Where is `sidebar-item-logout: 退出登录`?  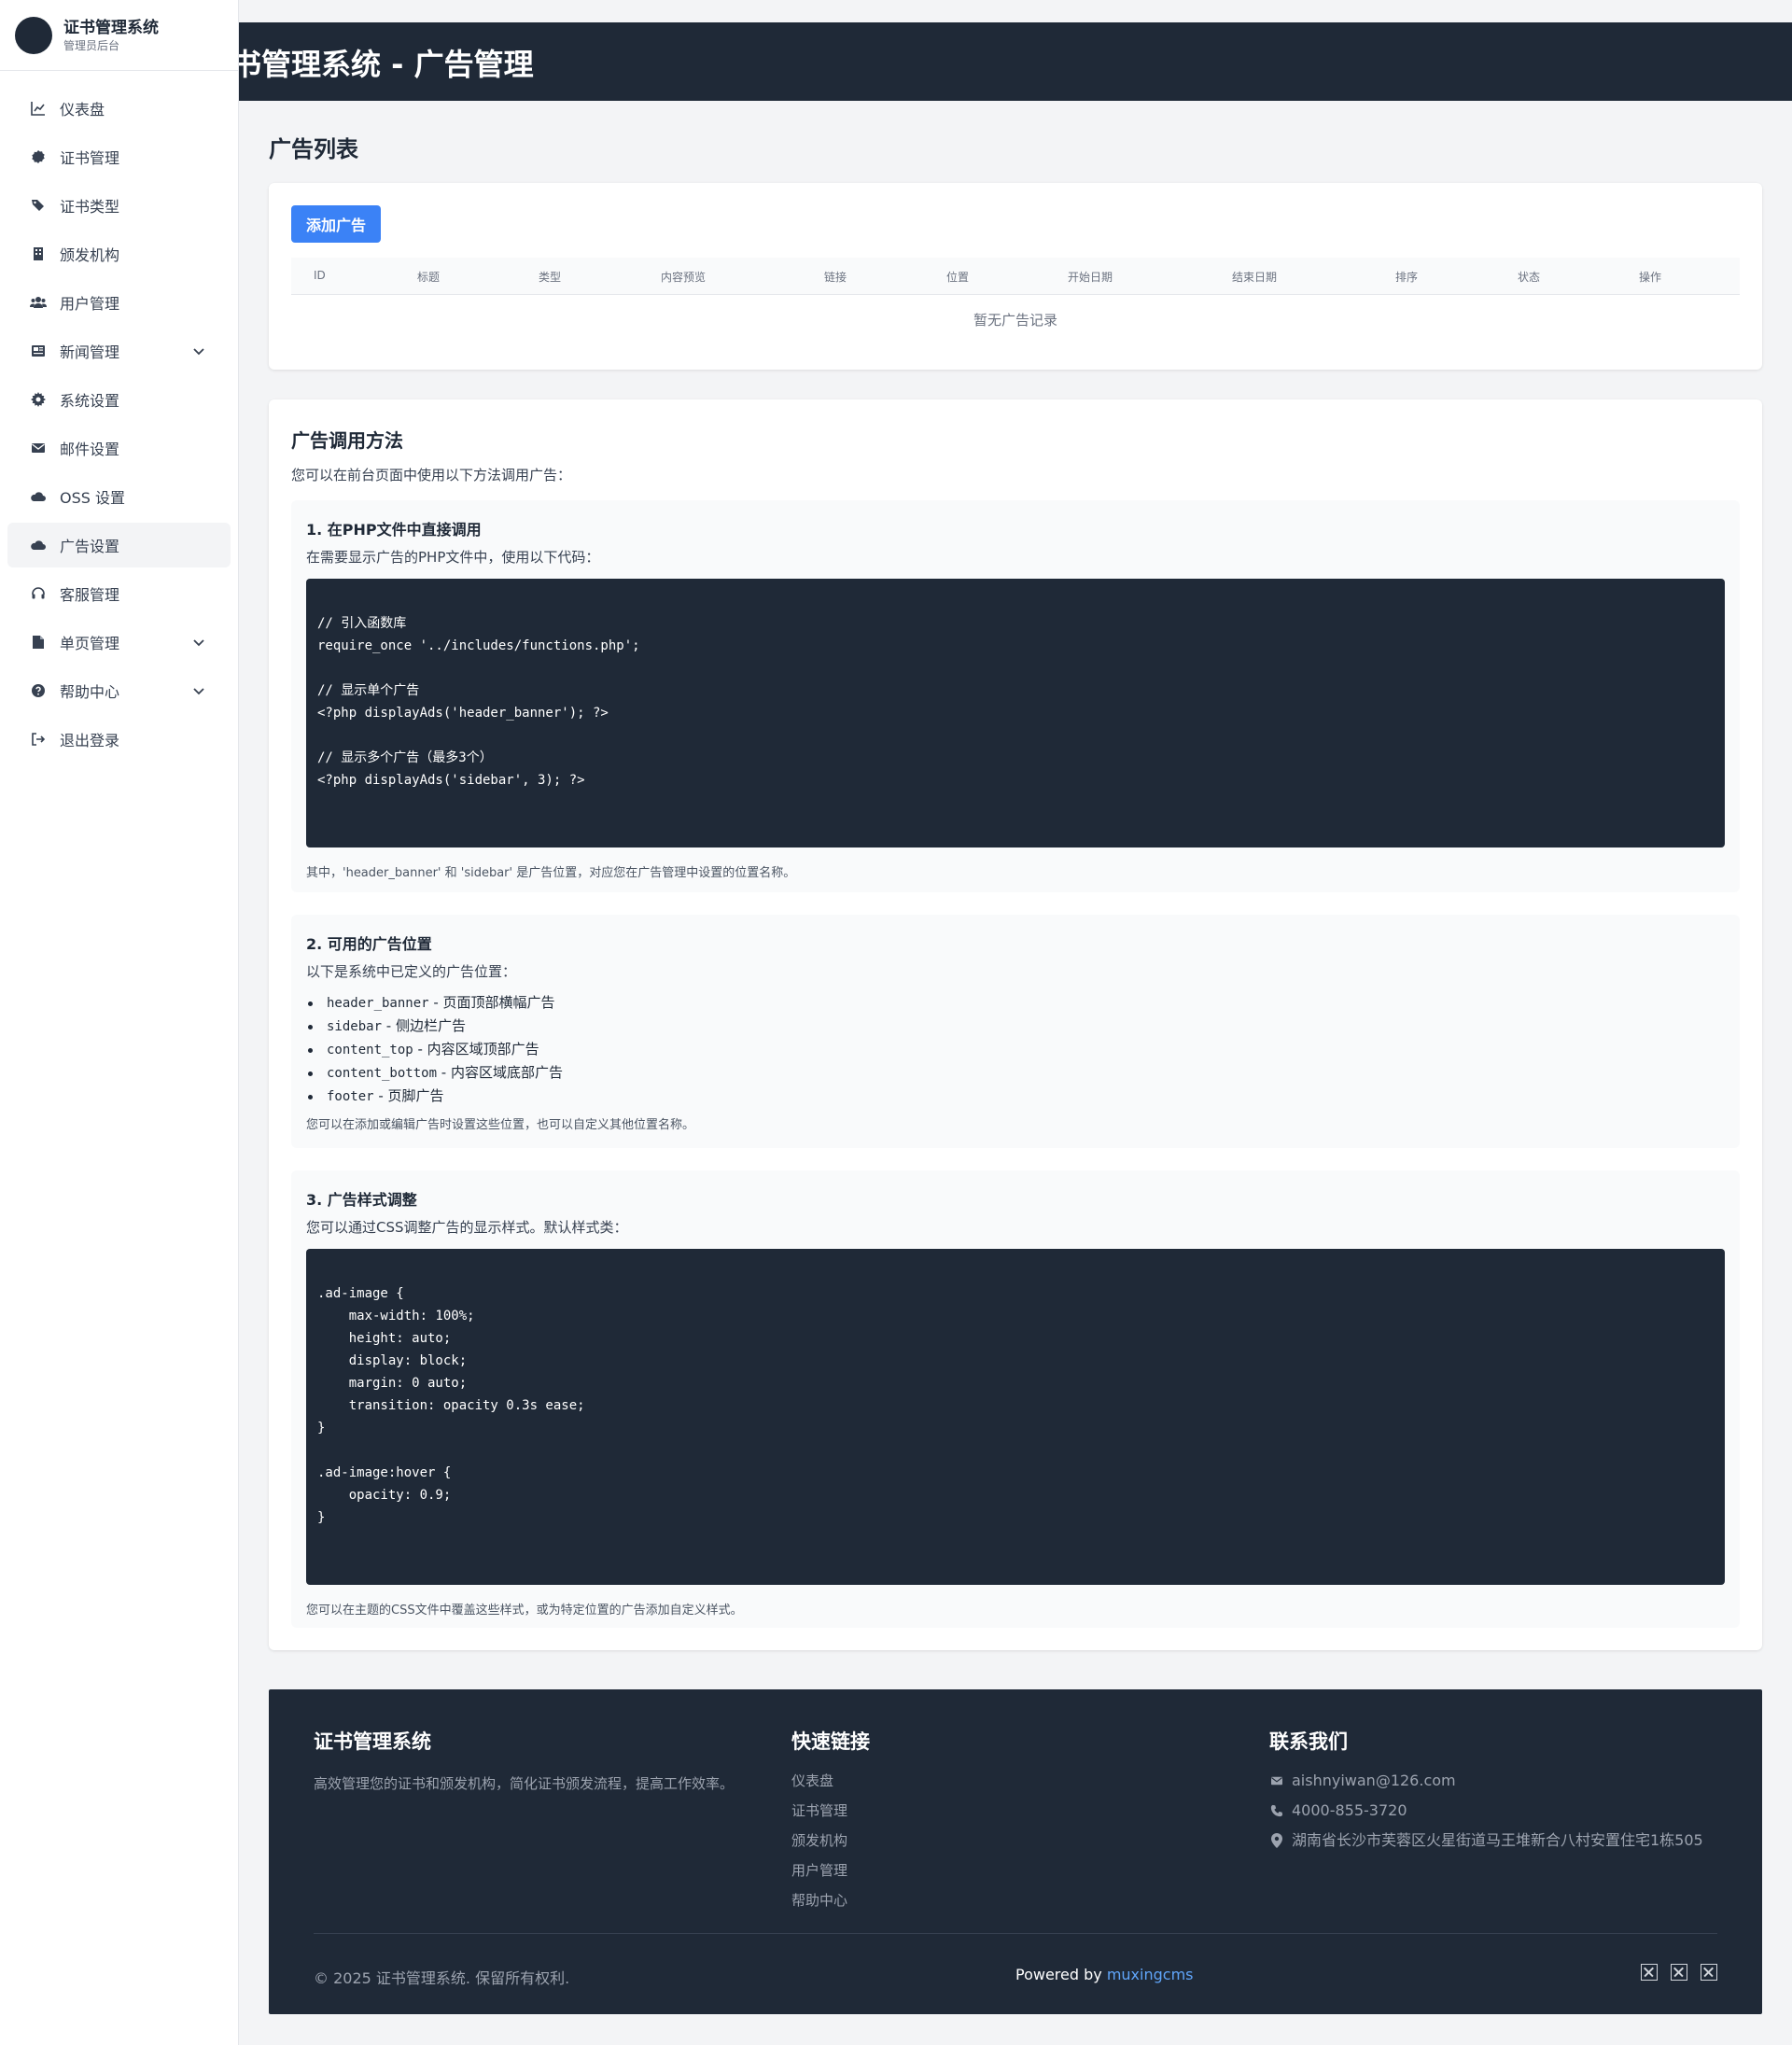 sidebar-item-logout: 退出登录 is located at coordinates (119, 739).